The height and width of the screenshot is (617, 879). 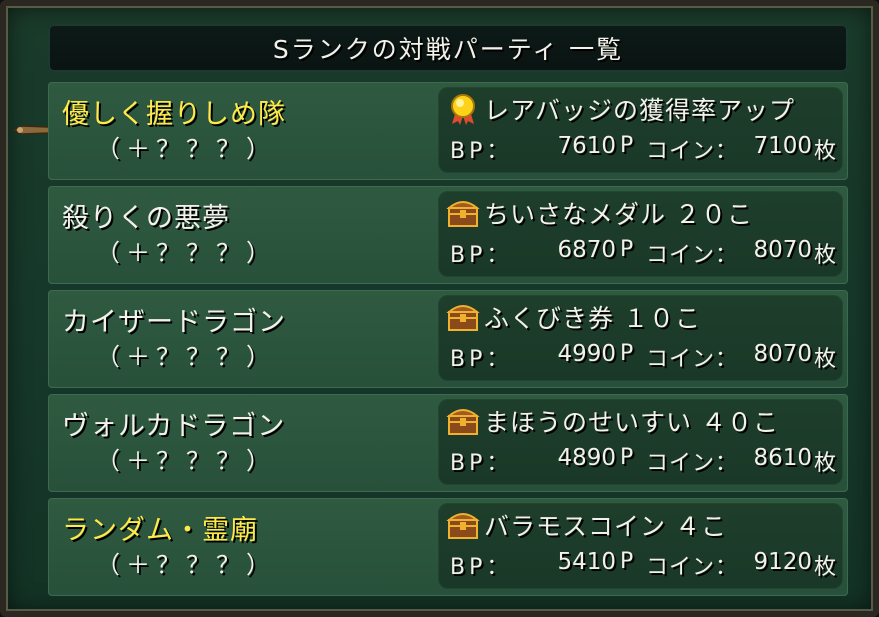 I want to click on bp-value: 7610, so click(x=586, y=146).